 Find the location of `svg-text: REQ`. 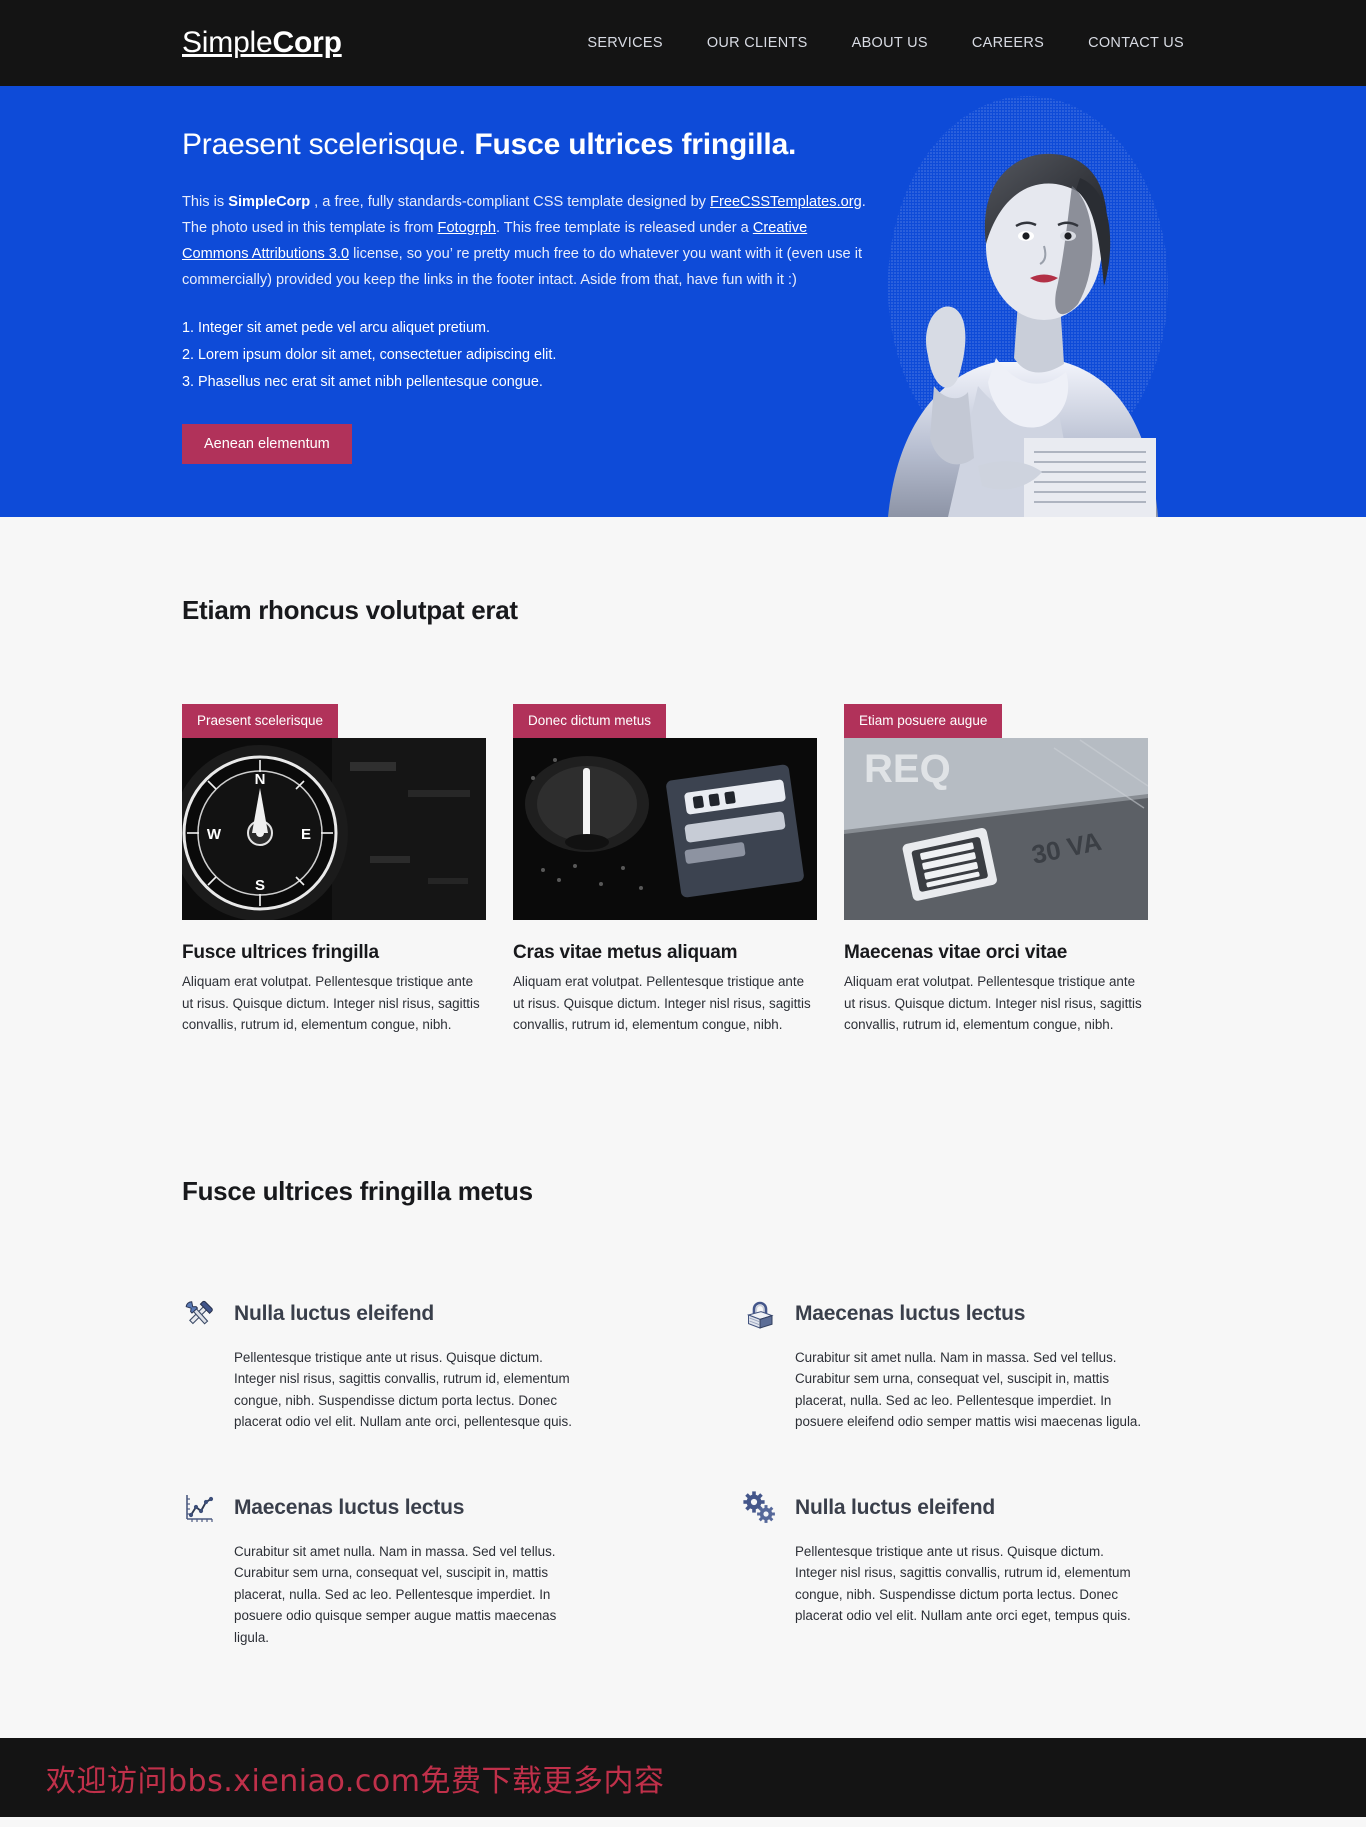

svg-text: REQ is located at coordinates (907, 769).